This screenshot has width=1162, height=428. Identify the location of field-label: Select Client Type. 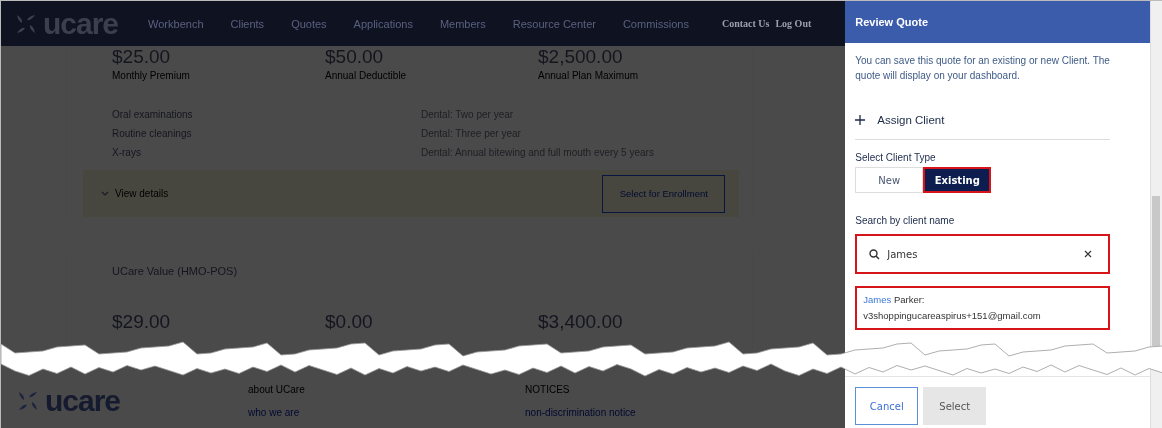
(896, 157).